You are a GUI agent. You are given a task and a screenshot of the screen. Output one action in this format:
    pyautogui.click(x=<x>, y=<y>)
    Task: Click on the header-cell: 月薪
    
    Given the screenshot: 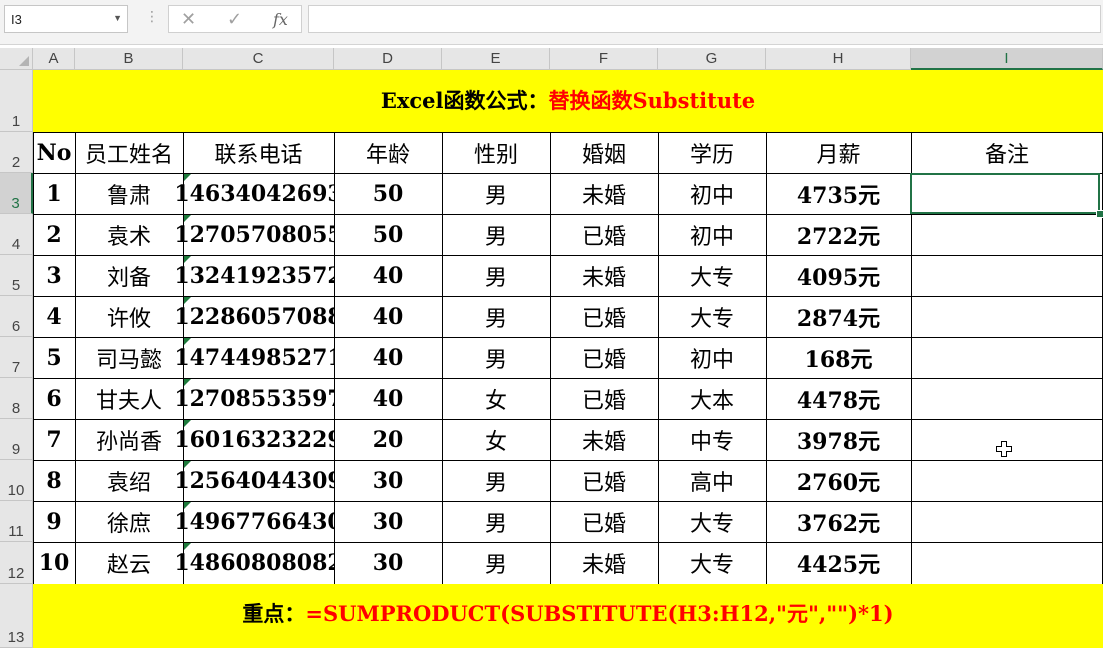 What is the action you would take?
    pyautogui.click(x=838, y=152)
    